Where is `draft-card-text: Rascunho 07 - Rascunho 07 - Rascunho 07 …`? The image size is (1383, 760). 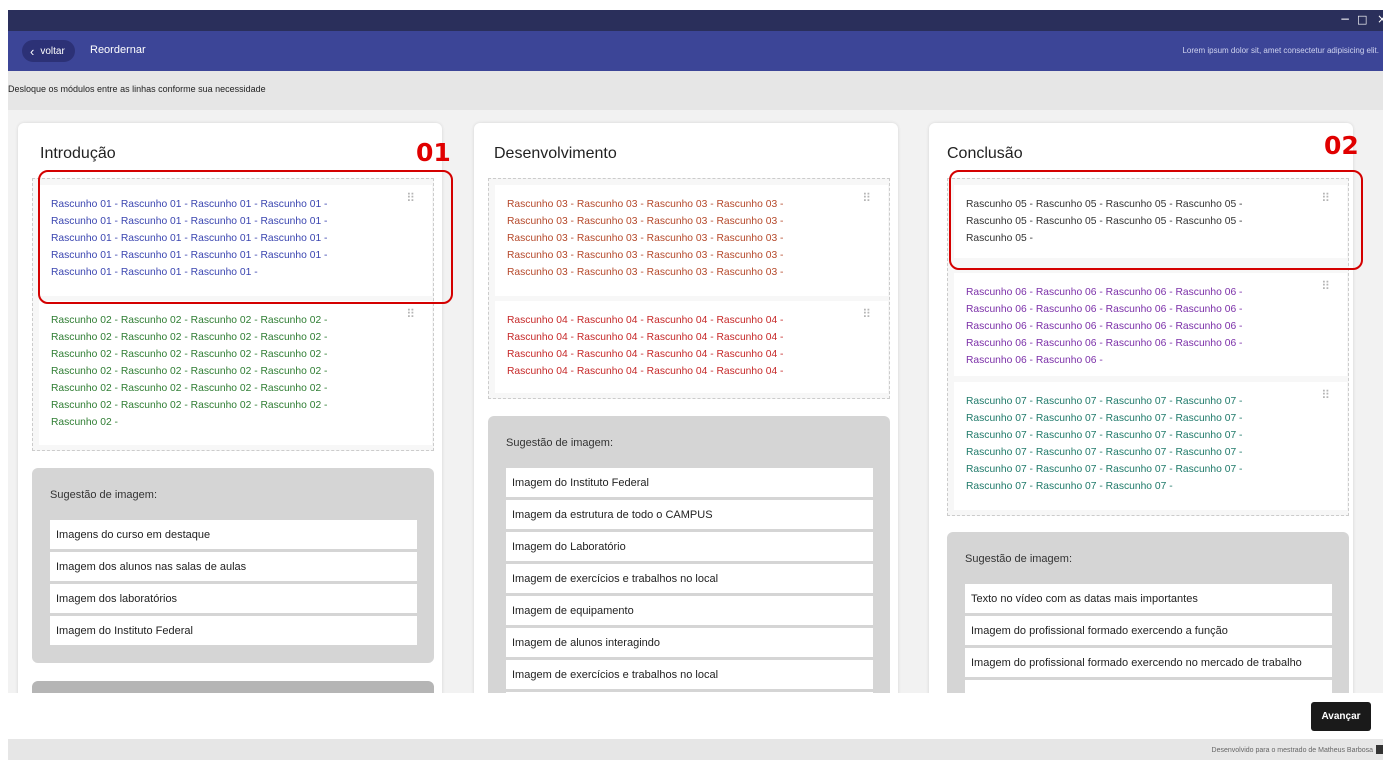 draft-card-text: Rascunho 07 - Rascunho 07 - Rascunho 07 … is located at coordinates (1104, 444).